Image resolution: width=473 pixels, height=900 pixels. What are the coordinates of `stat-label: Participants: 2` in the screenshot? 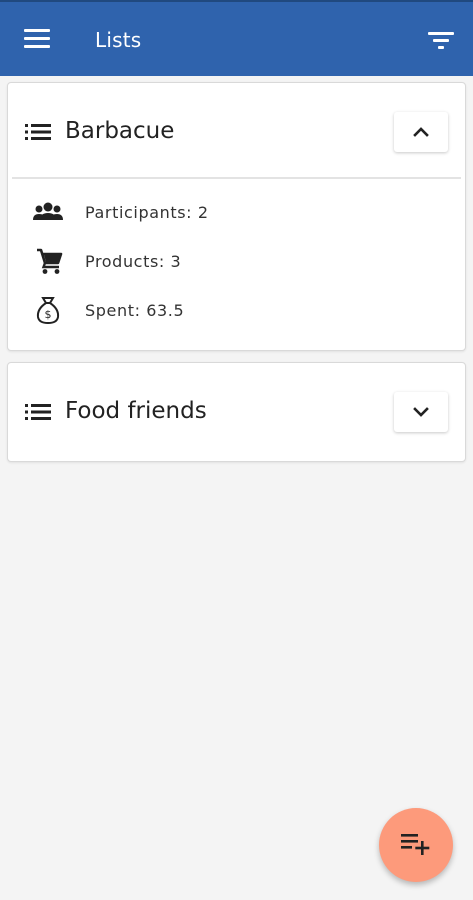 It's located at (147, 212).